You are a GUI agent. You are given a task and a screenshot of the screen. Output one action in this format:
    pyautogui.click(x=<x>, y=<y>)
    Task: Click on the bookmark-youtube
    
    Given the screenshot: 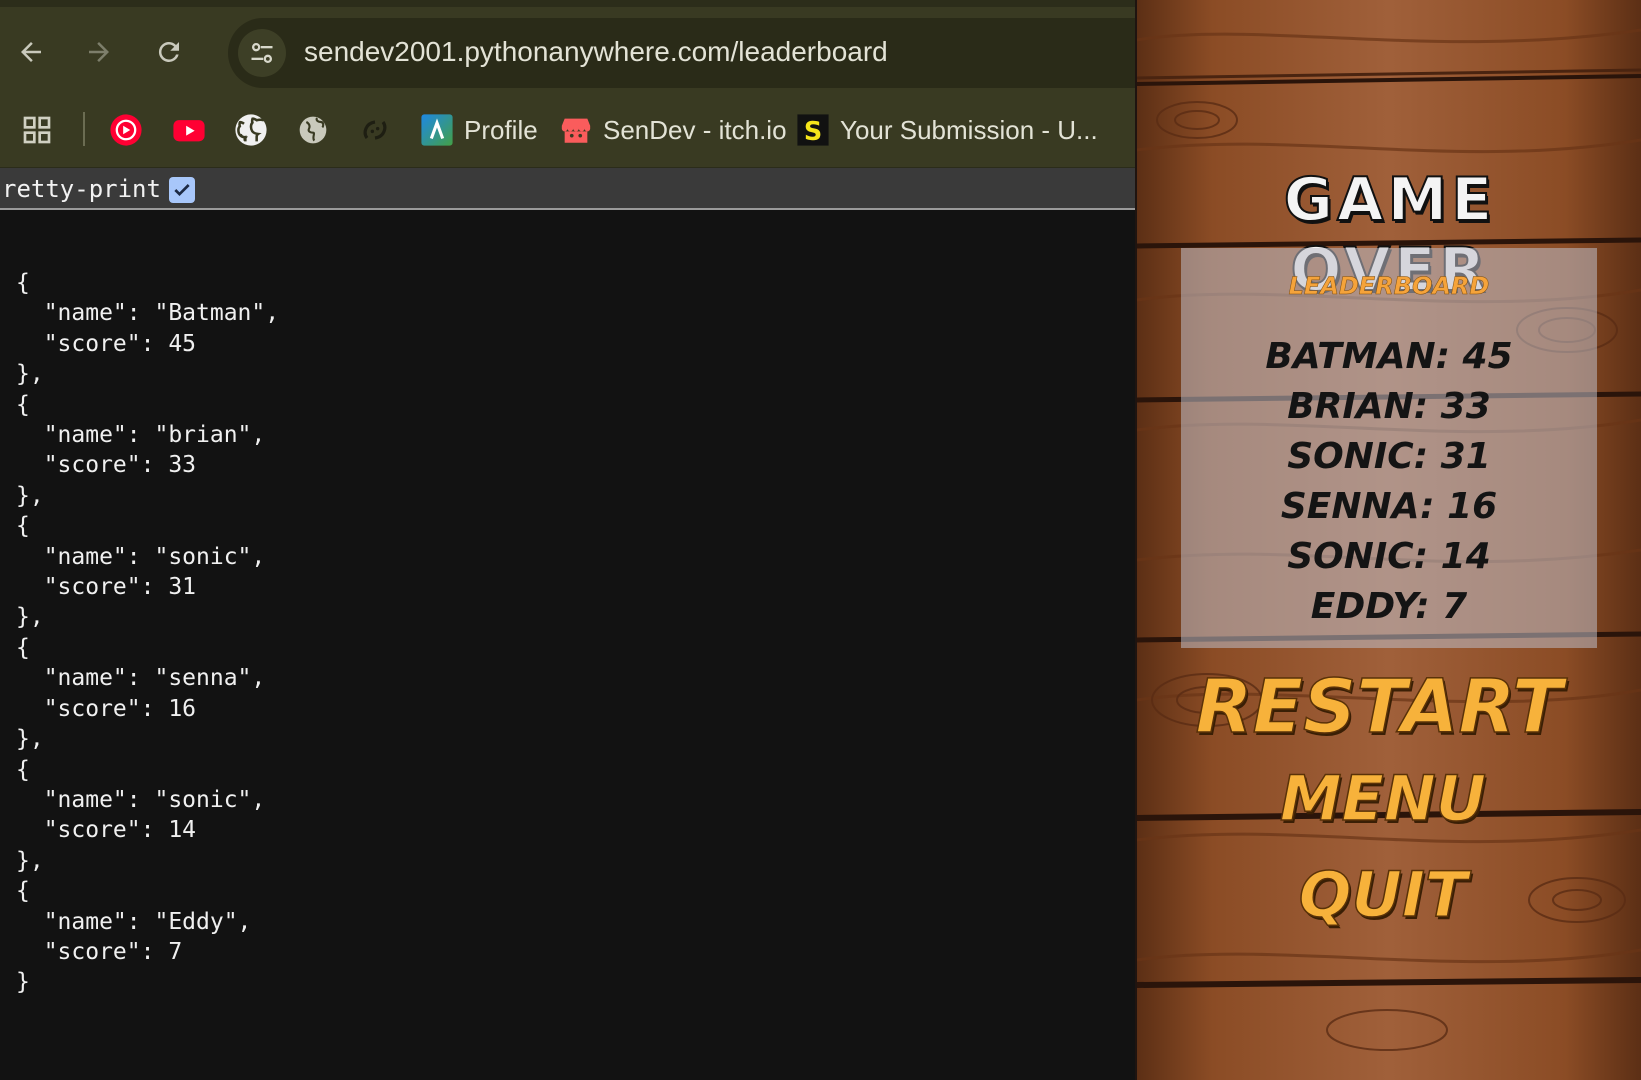 What is the action you would take?
    pyautogui.click(x=189, y=130)
    